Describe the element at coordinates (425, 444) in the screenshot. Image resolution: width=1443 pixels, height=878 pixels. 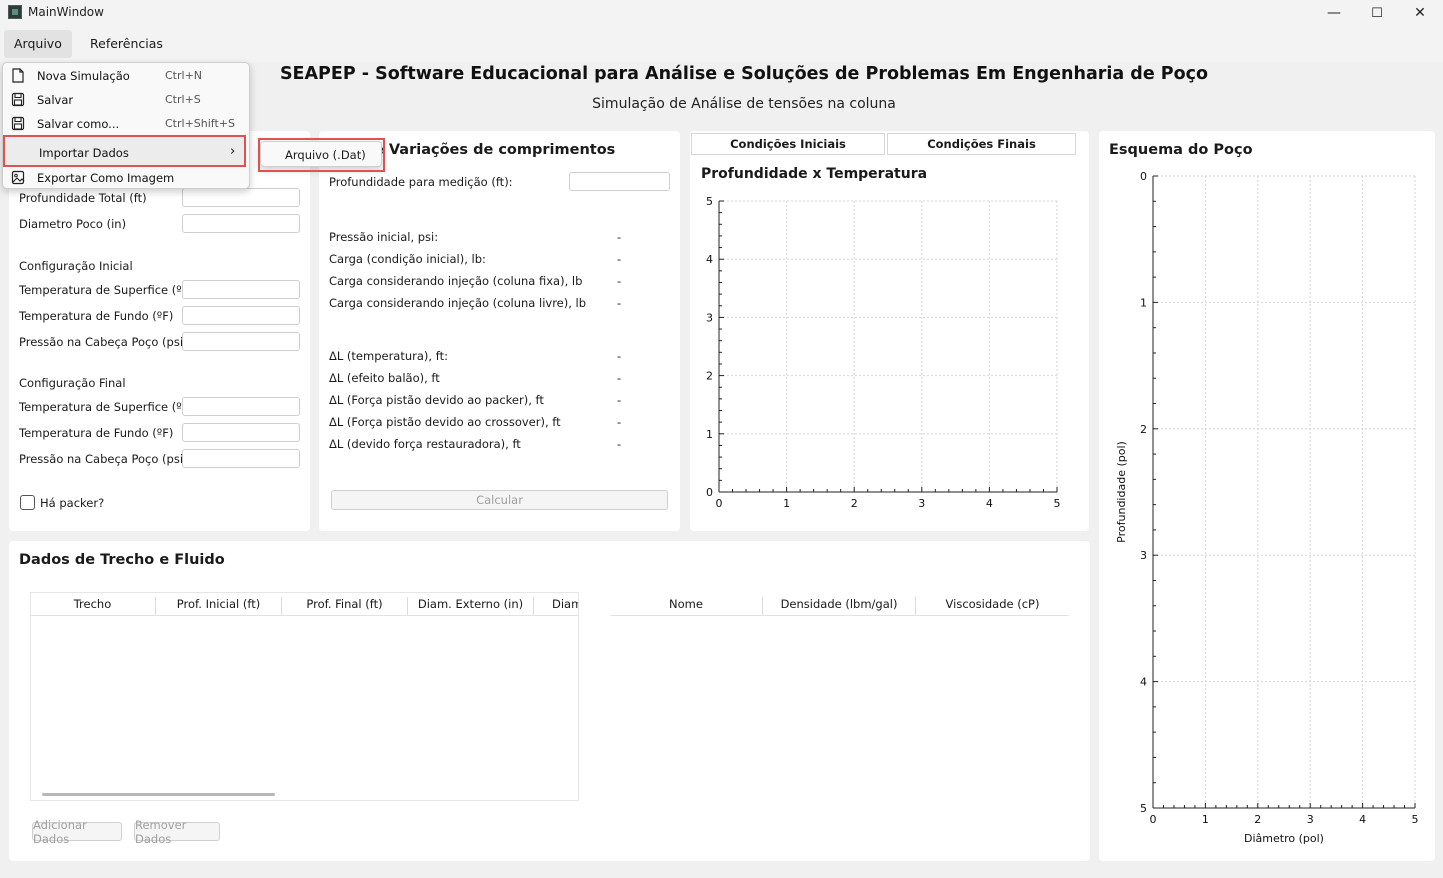
I see `delta-label: ΔL (devido força restauradora), ft` at that location.